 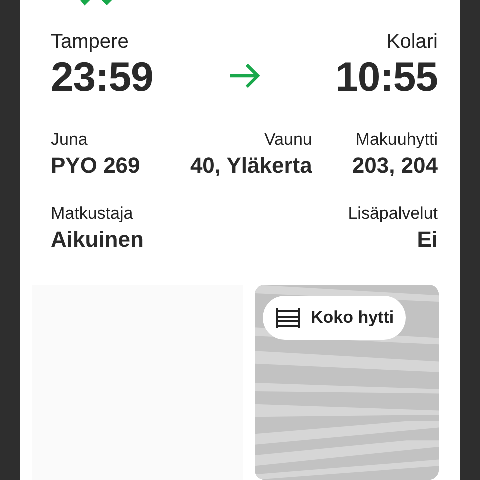 What do you see at coordinates (245, 76) in the screenshot?
I see `arrow-right-icon` at bounding box center [245, 76].